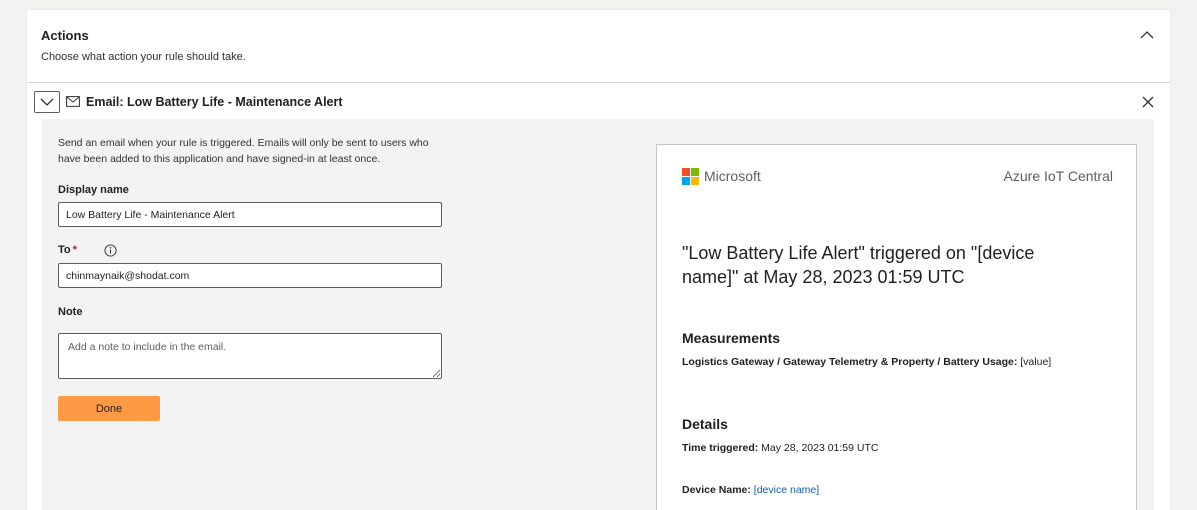  What do you see at coordinates (70, 312) in the screenshot?
I see `note-label: Note` at bounding box center [70, 312].